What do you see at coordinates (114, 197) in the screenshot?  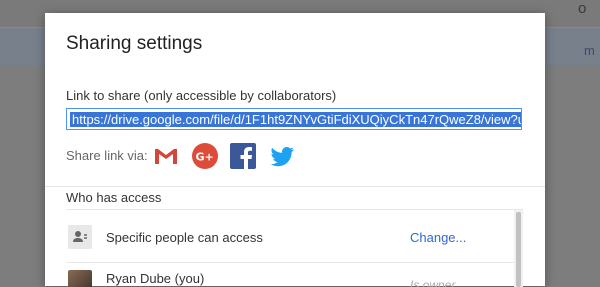 I see `who-has-access-label: Who has access` at bounding box center [114, 197].